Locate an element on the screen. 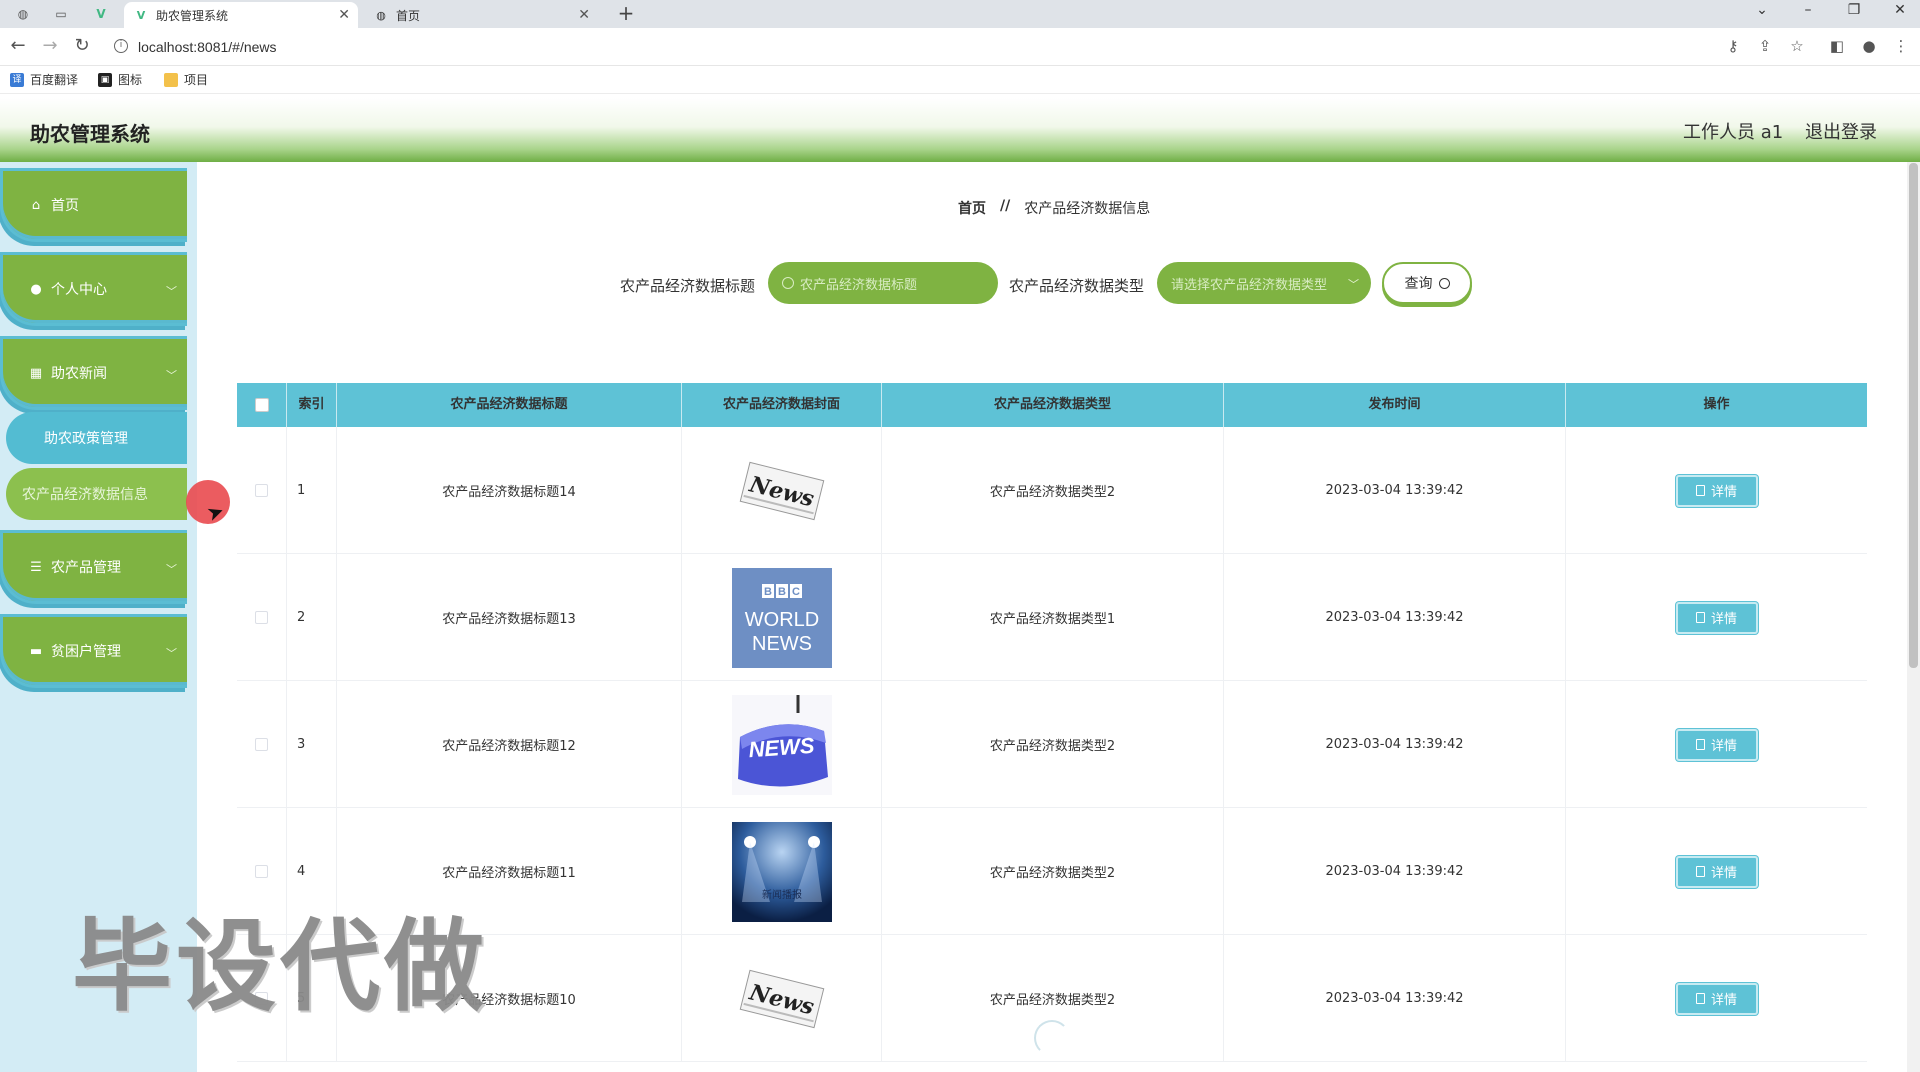 The image size is (1920, 1072). sidebar-item-label: 农产品管理 is located at coordinates (86, 568).